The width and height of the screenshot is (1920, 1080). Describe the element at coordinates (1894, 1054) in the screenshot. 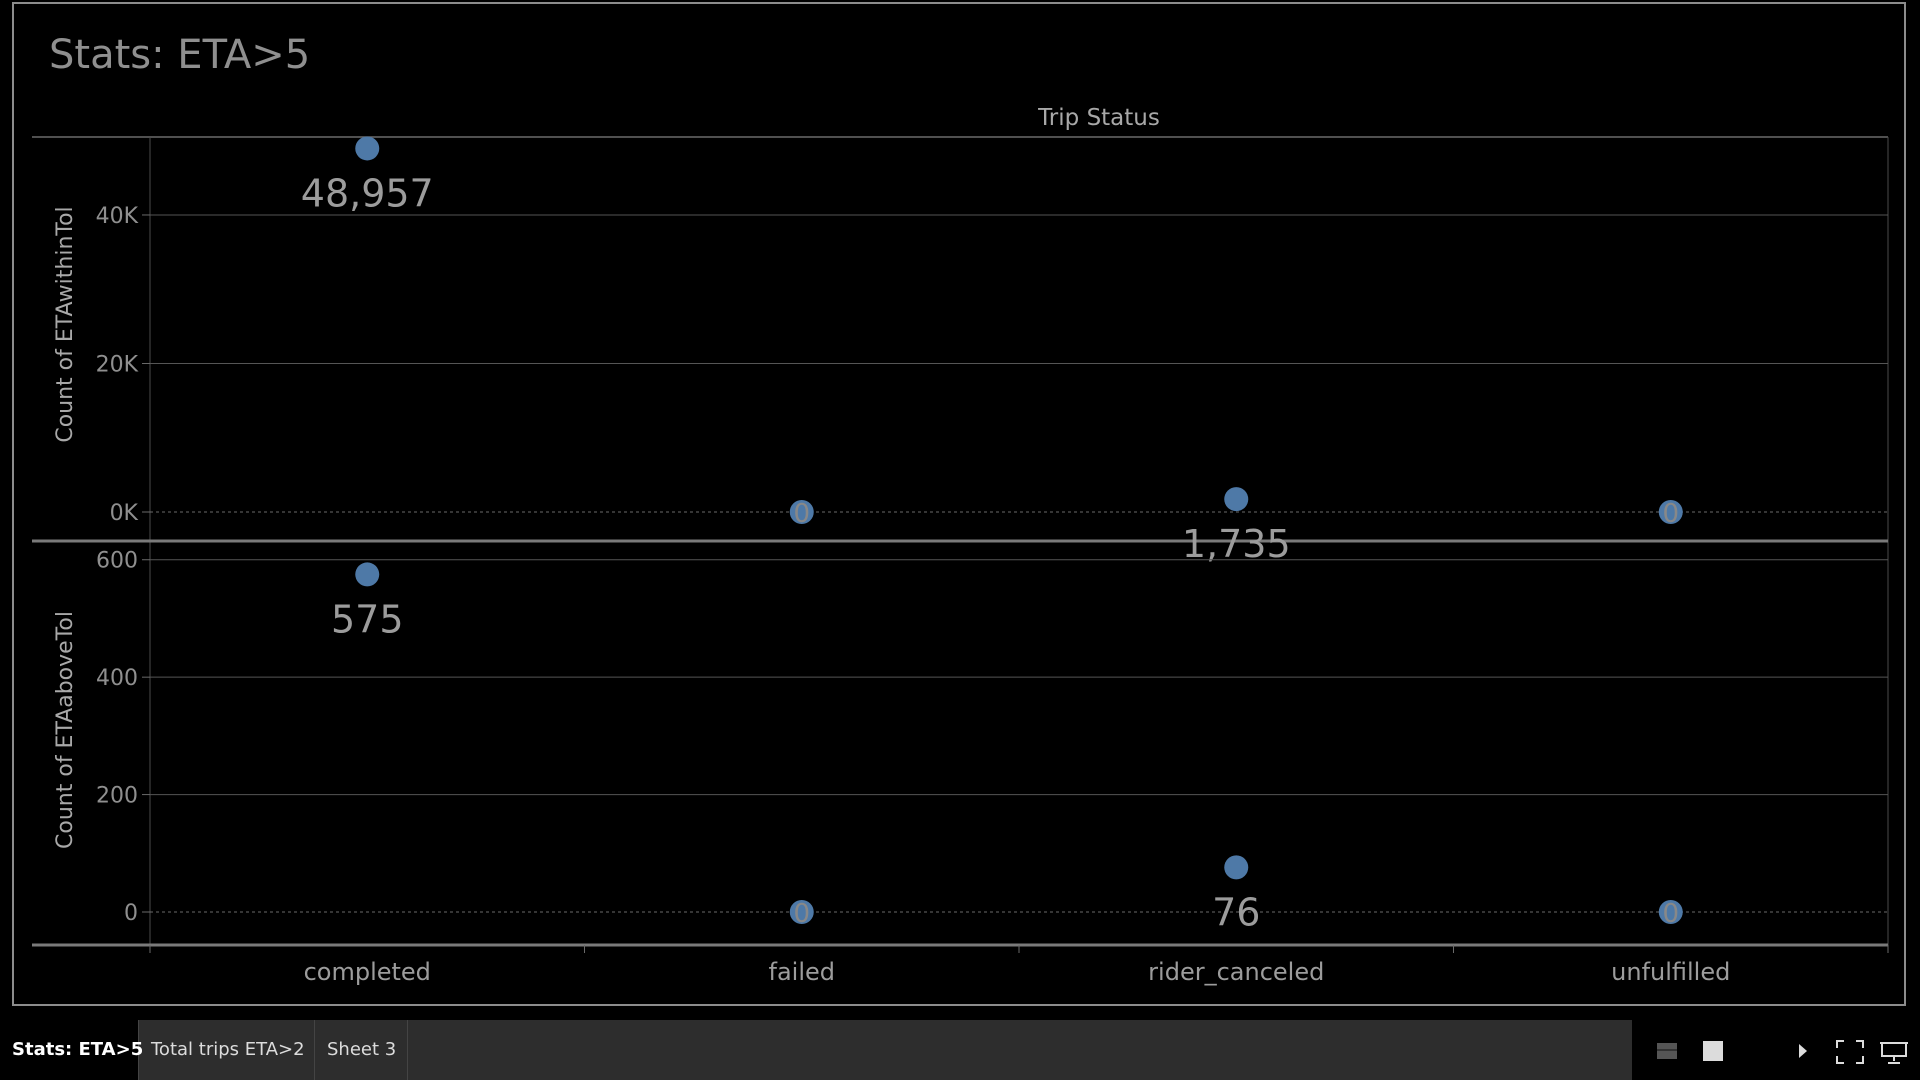

I see `present-icon` at that location.